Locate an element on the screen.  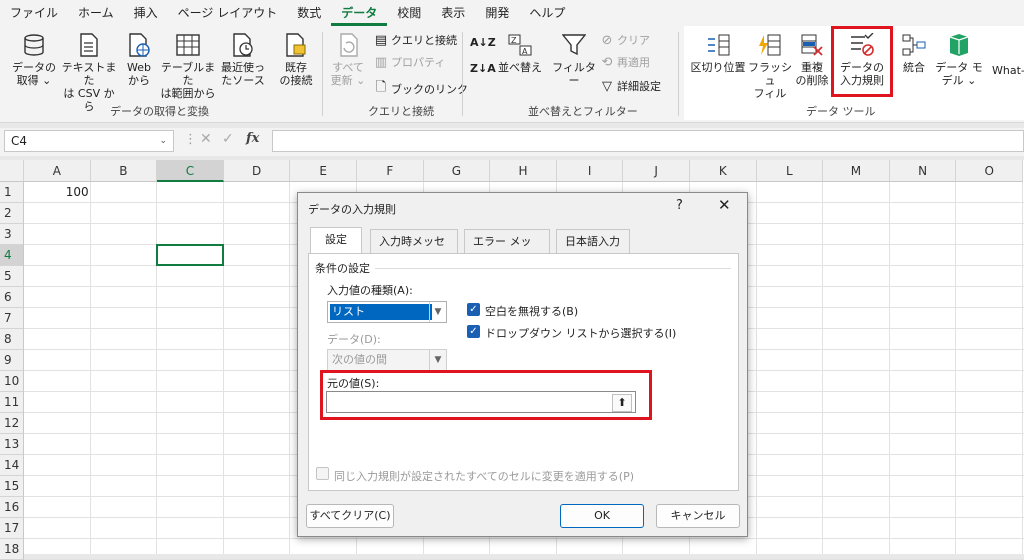
formula-input is located at coordinates (648, 141).